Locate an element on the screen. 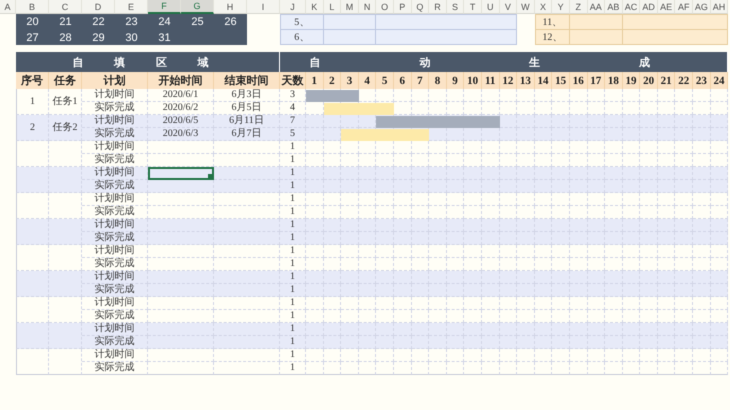  date-cell: 2020/6/1 is located at coordinates (181, 95).